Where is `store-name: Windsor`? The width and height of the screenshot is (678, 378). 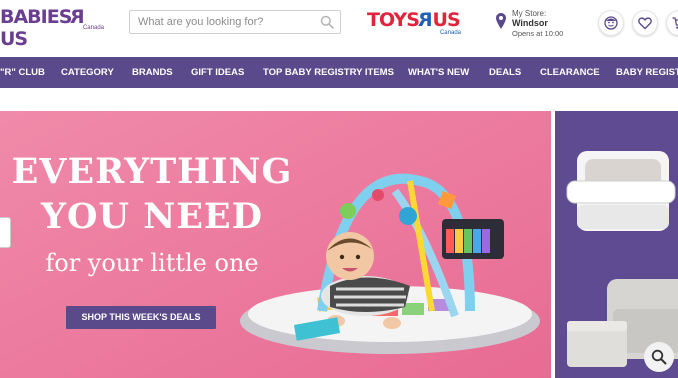 store-name: Windsor is located at coordinates (530, 23).